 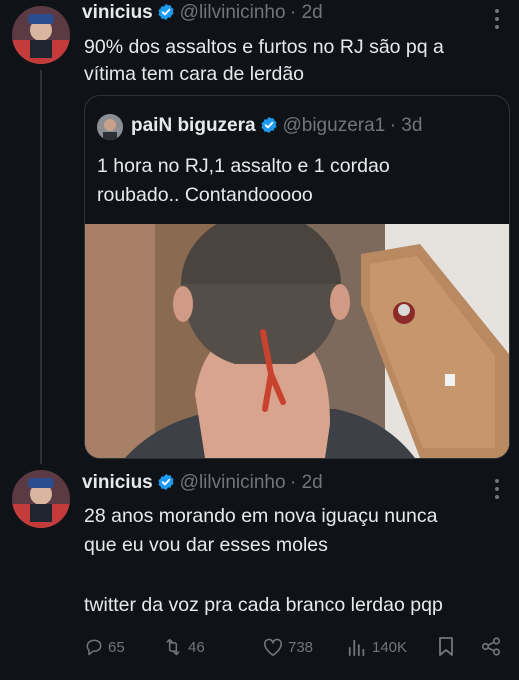 I want to click on reply-icon, so click(x=94, y=647).